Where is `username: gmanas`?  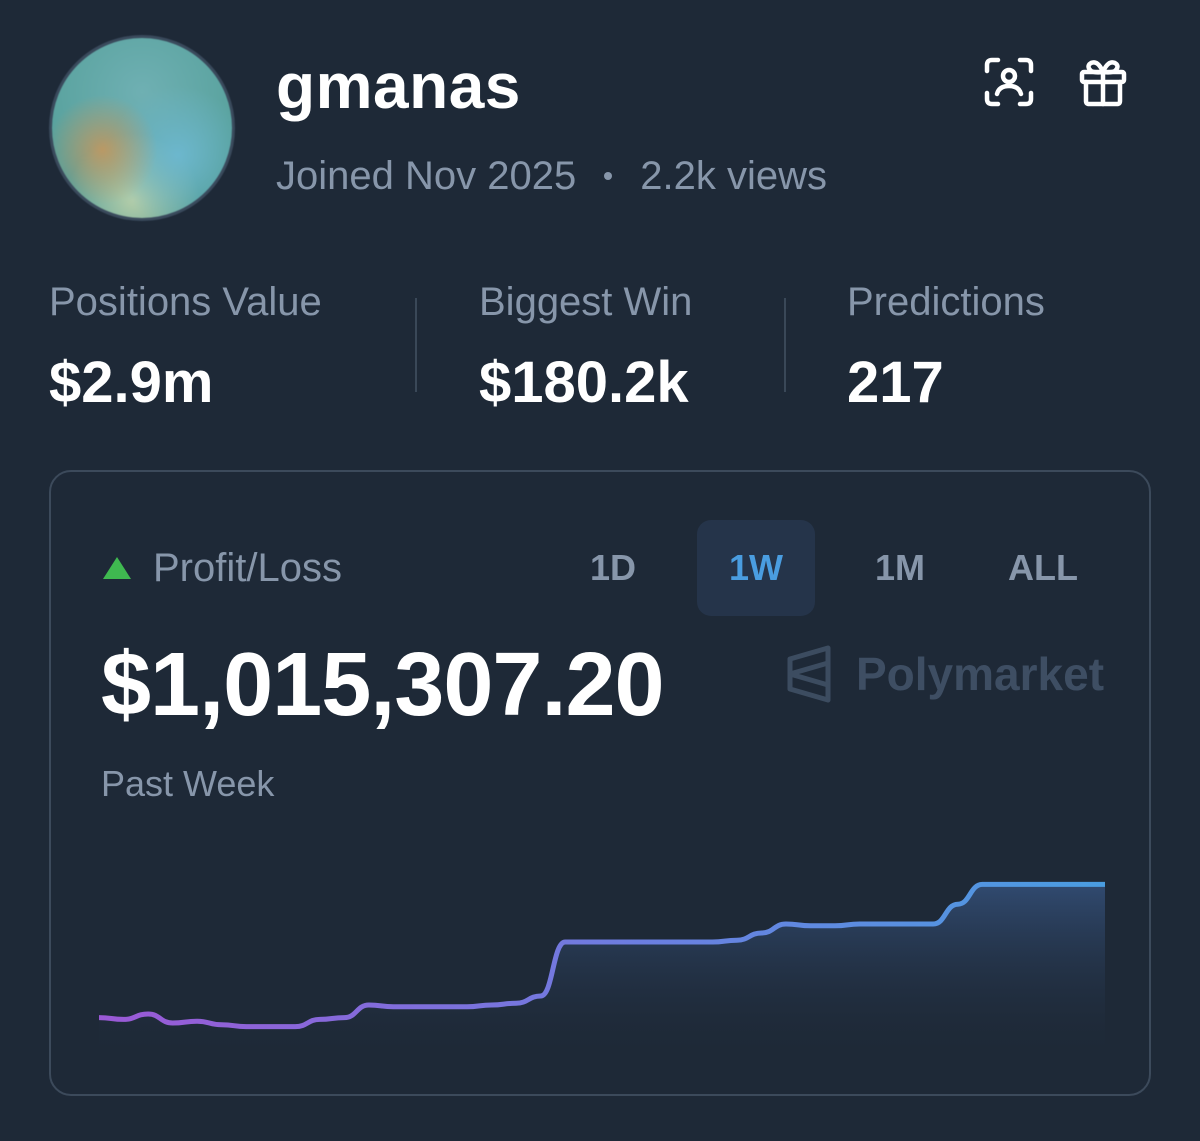
username: gmanas is located at coordinates (398, 86).